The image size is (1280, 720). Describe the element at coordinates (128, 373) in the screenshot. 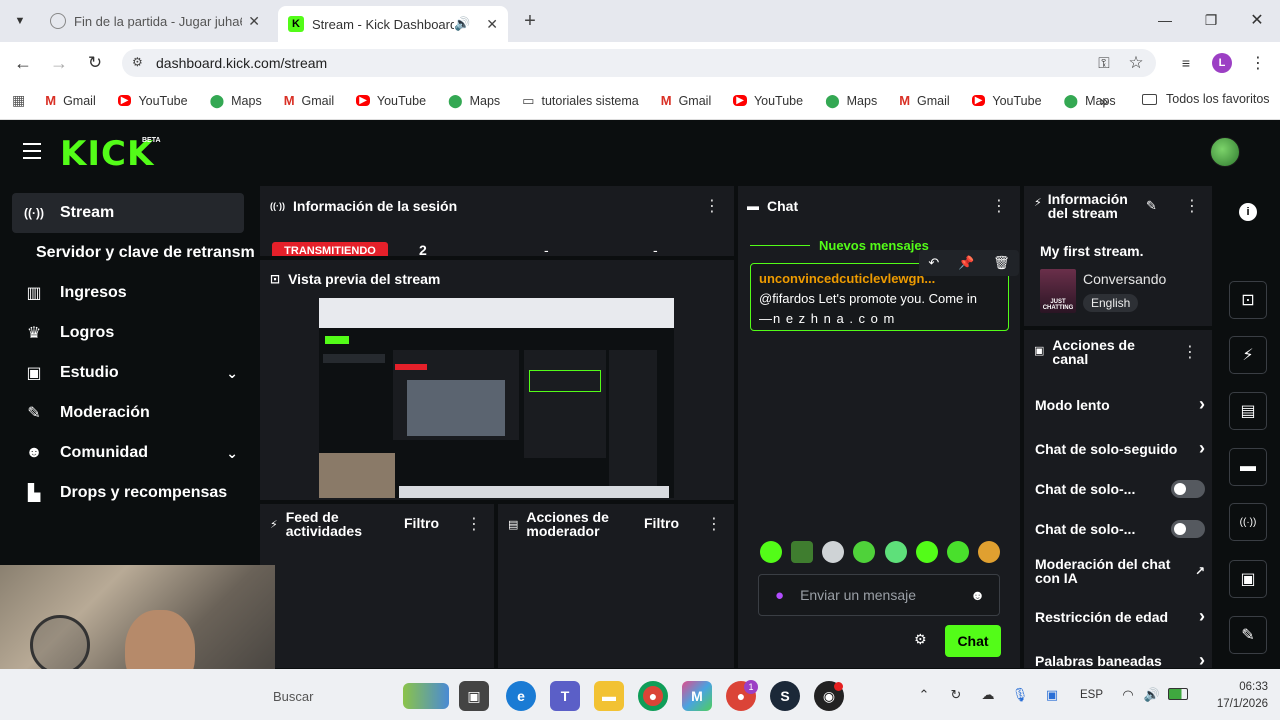

I see `sidebar-item-estudio: ▣ Estudio ⌄` at that location.